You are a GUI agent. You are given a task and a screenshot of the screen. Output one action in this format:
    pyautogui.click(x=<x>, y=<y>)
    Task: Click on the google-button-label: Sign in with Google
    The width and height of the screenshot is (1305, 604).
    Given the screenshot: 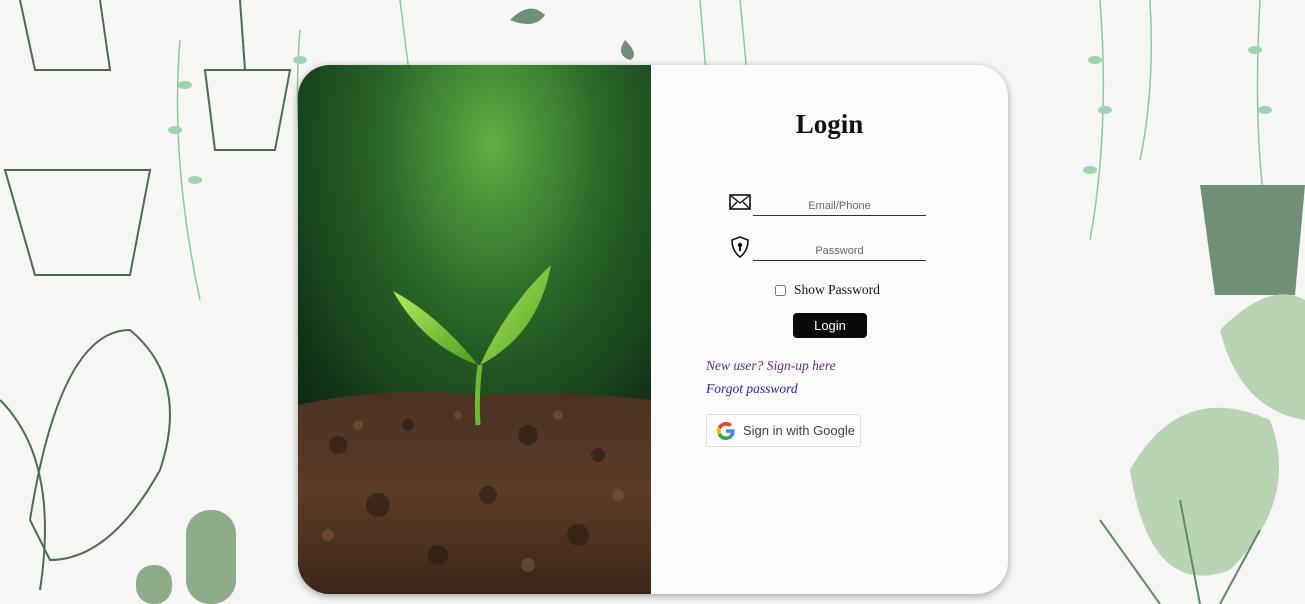 What is the action you would take?
    pyautogui.click(x=799, y=430)
    